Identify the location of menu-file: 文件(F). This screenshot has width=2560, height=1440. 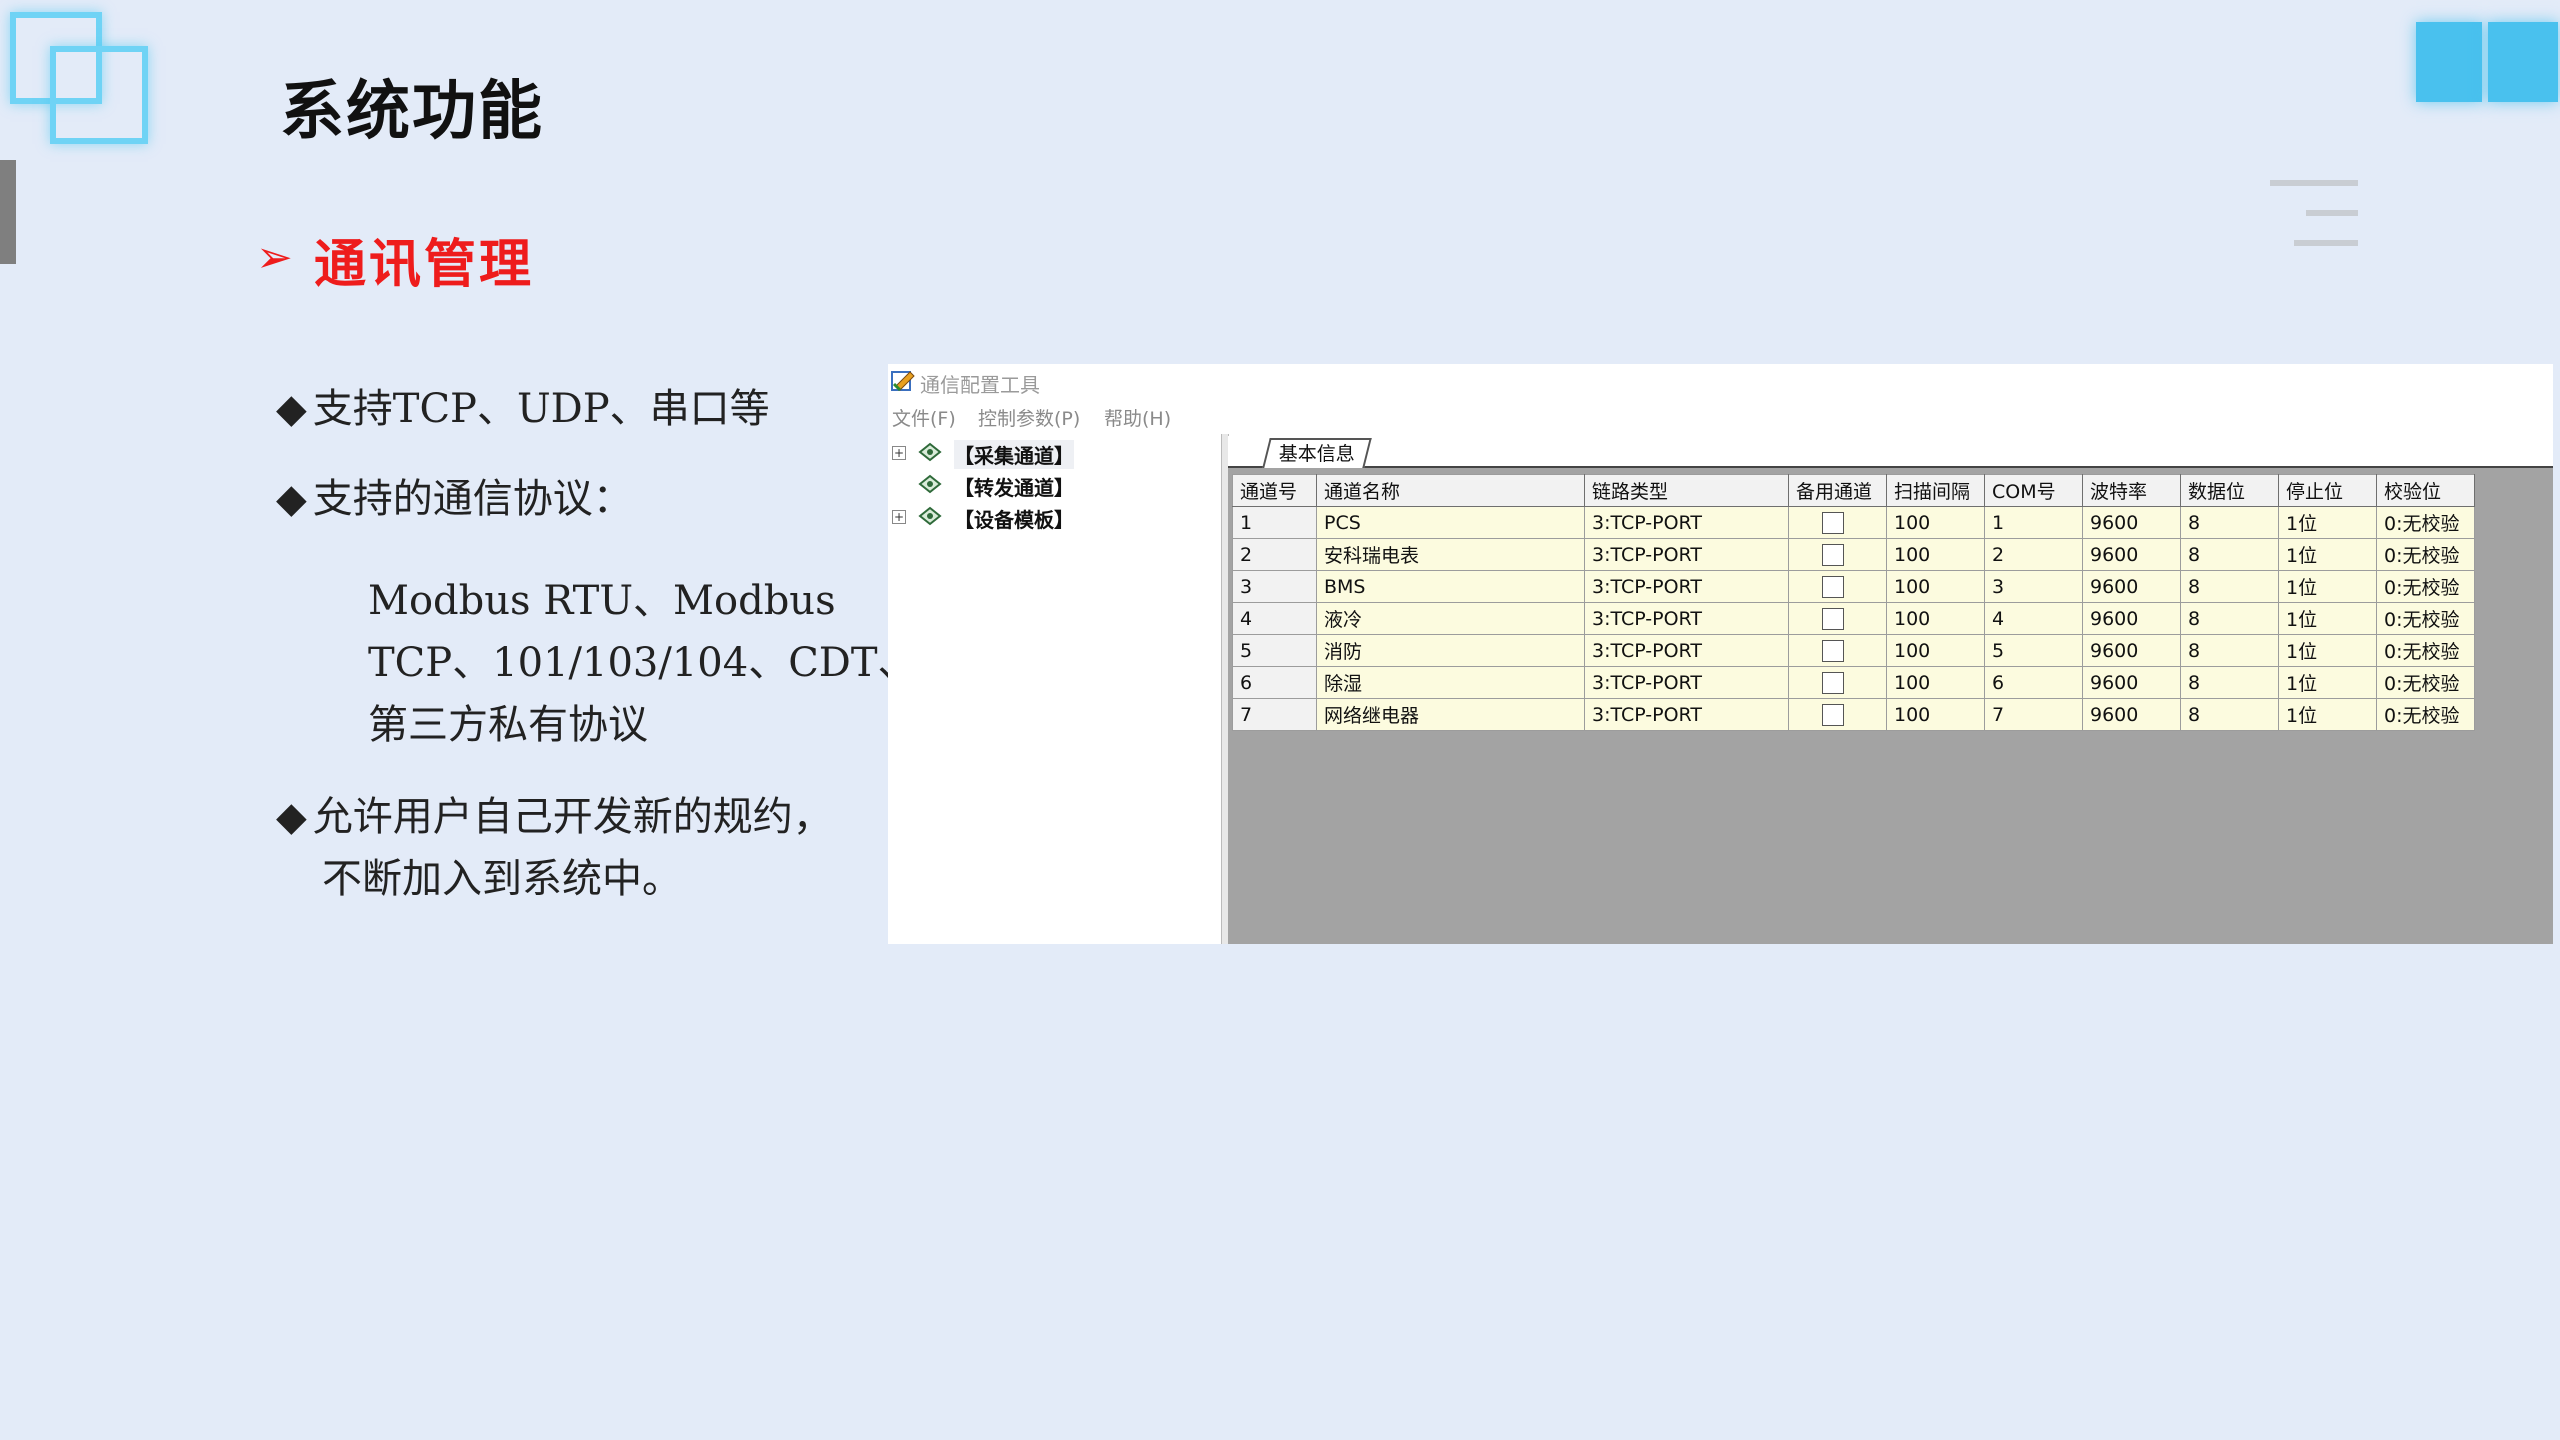
(924, 417).